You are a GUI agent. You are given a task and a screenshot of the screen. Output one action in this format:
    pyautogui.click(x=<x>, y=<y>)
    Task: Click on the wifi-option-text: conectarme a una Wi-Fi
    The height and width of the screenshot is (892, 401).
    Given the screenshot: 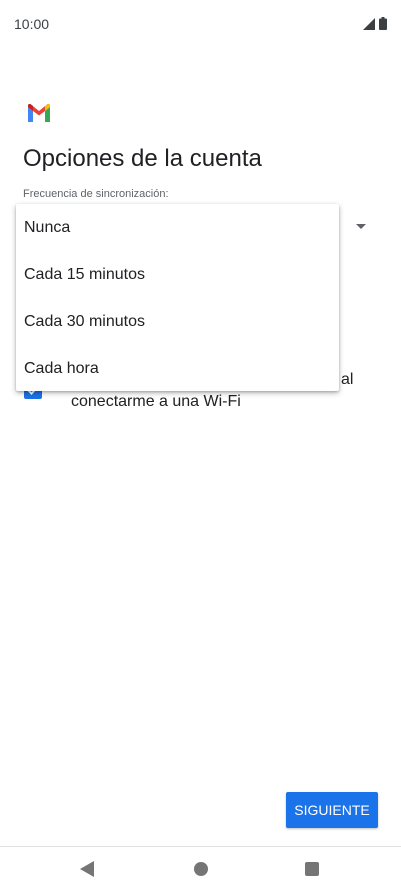 What is the action you would take?
    pyautogui.click(x=156, y=401)
    